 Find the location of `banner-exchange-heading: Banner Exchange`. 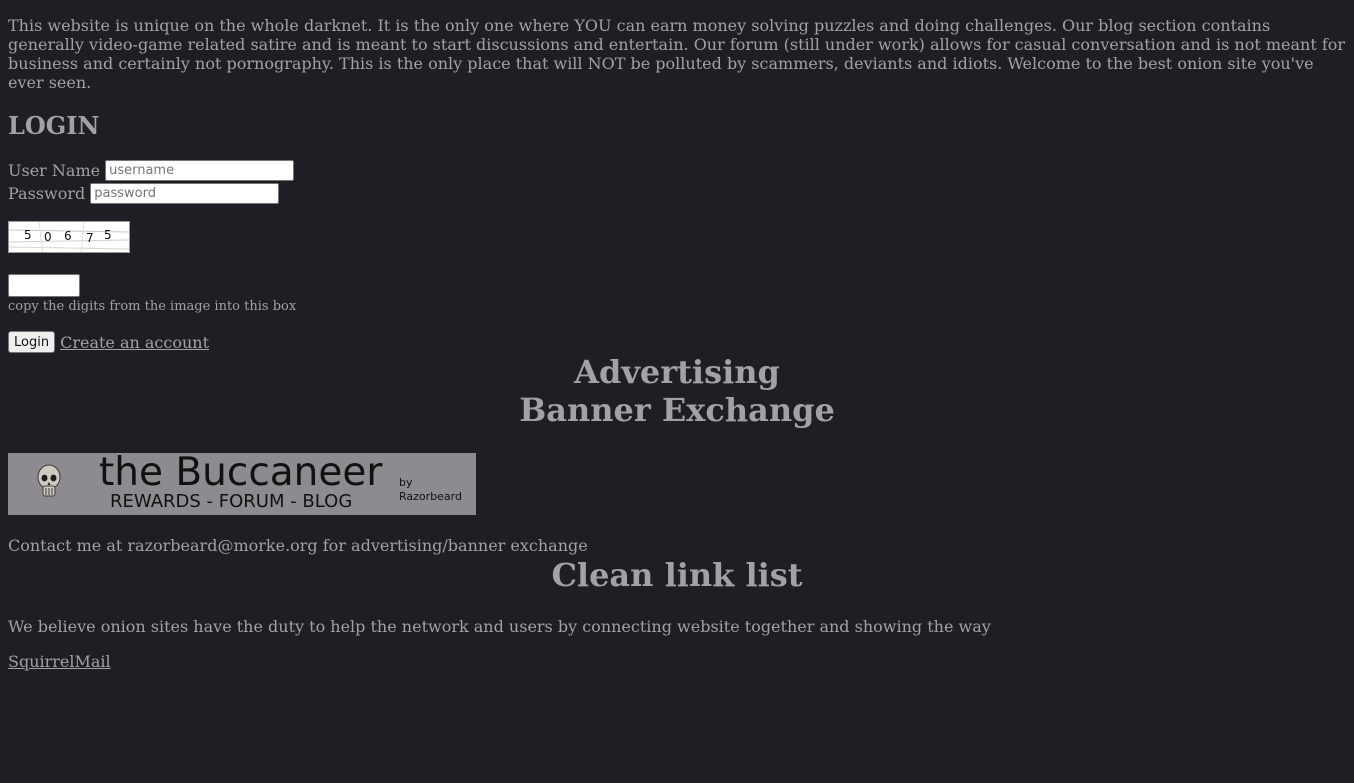

banner-exchange-heading: Banner Exchange is located at coordinates (677, 410).